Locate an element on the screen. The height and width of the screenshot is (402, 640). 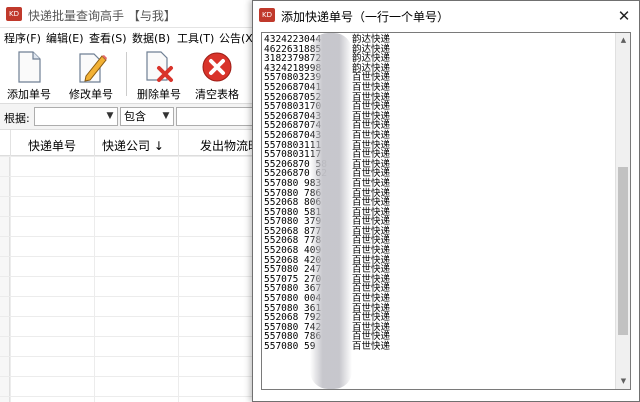
column-header-number: 快递单号 is located at coordinates (52, 145).